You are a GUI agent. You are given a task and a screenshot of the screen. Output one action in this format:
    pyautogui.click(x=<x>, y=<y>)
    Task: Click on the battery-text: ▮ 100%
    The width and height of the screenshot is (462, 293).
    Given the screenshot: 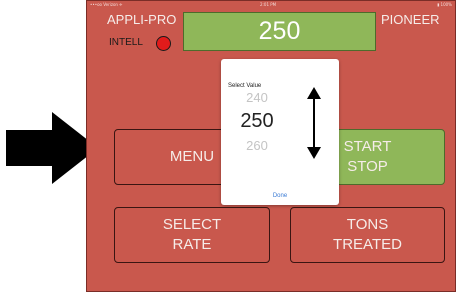 What is the action you would take?
    pyautogui.click(x=444, y=4)
    